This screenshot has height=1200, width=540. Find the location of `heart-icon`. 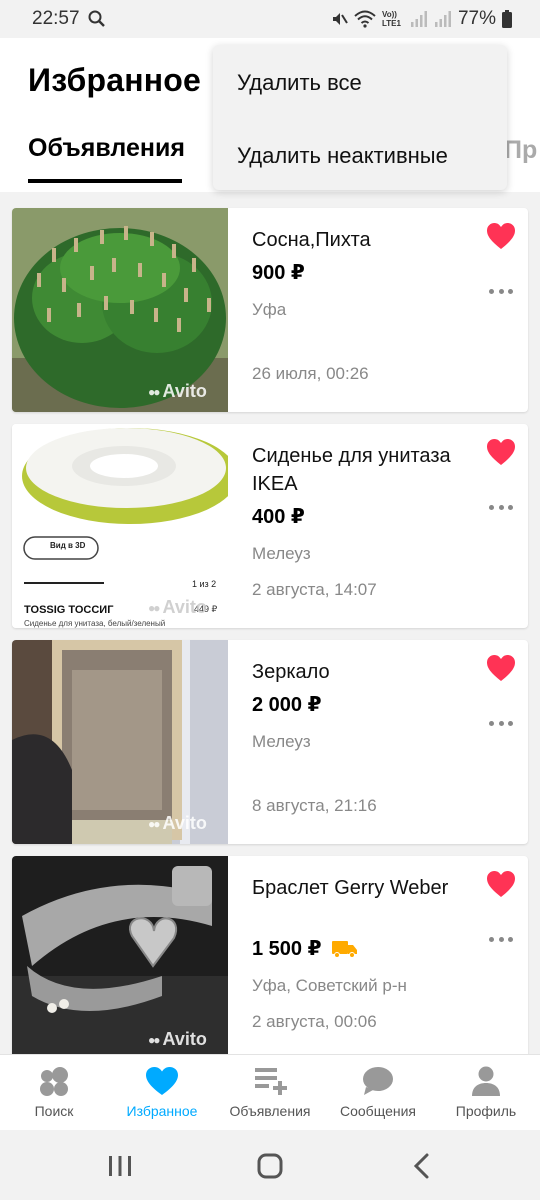

heart-icon is located at coordinates (162, 1081).